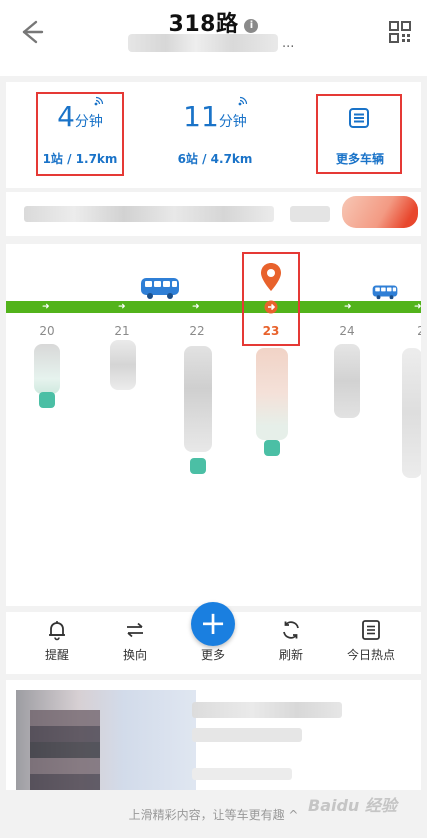 The width and height of the screenshot is (427, 838). What do you see at coordinates (291, 640) in the screenshot?
I see `refresh-button: 刷新` at bounding box center [291, 640].